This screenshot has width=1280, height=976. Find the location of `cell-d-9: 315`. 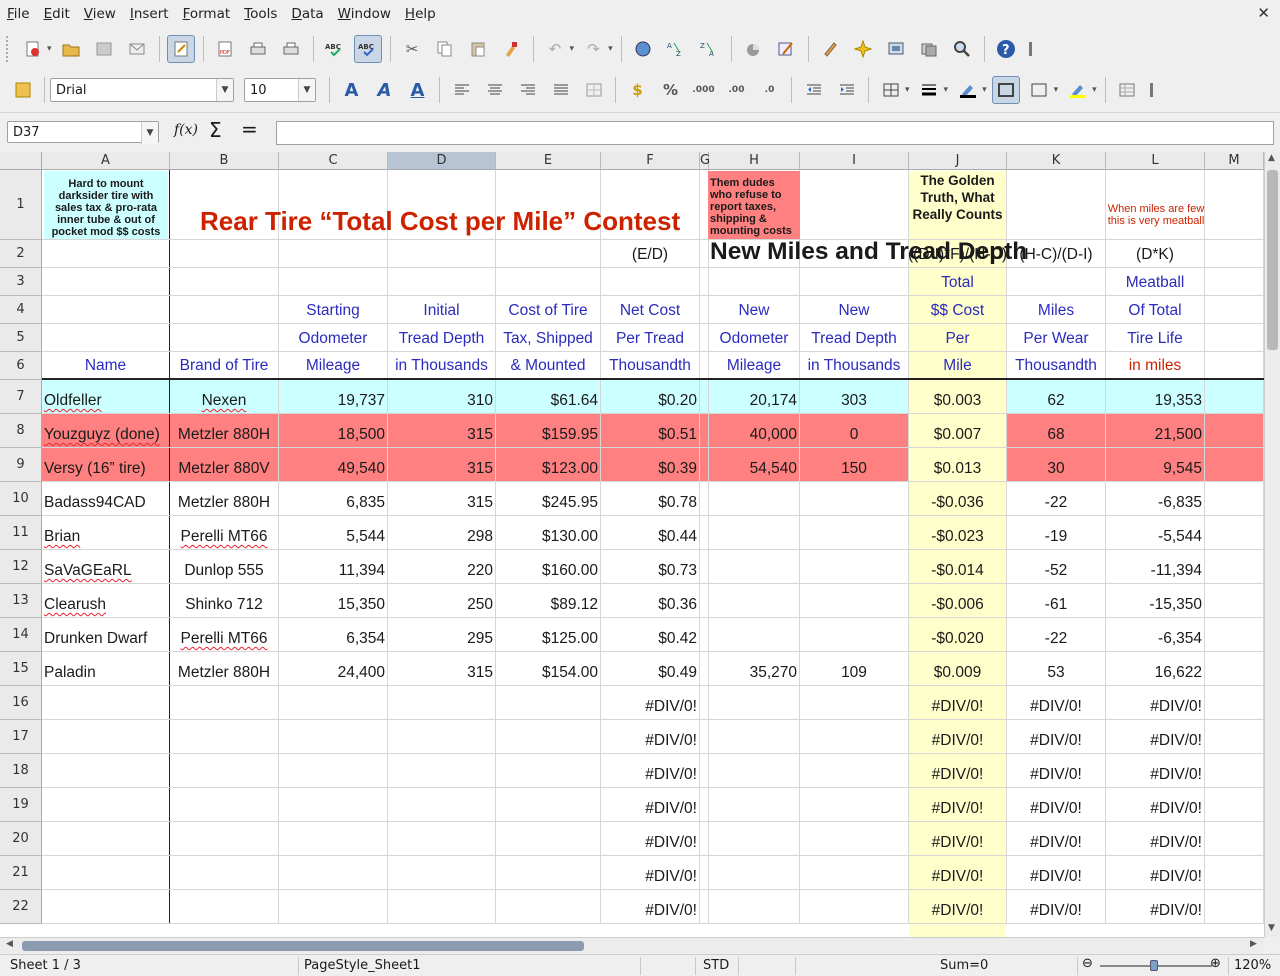

cell-d-9: 315 is located at coordinates (442, 464).